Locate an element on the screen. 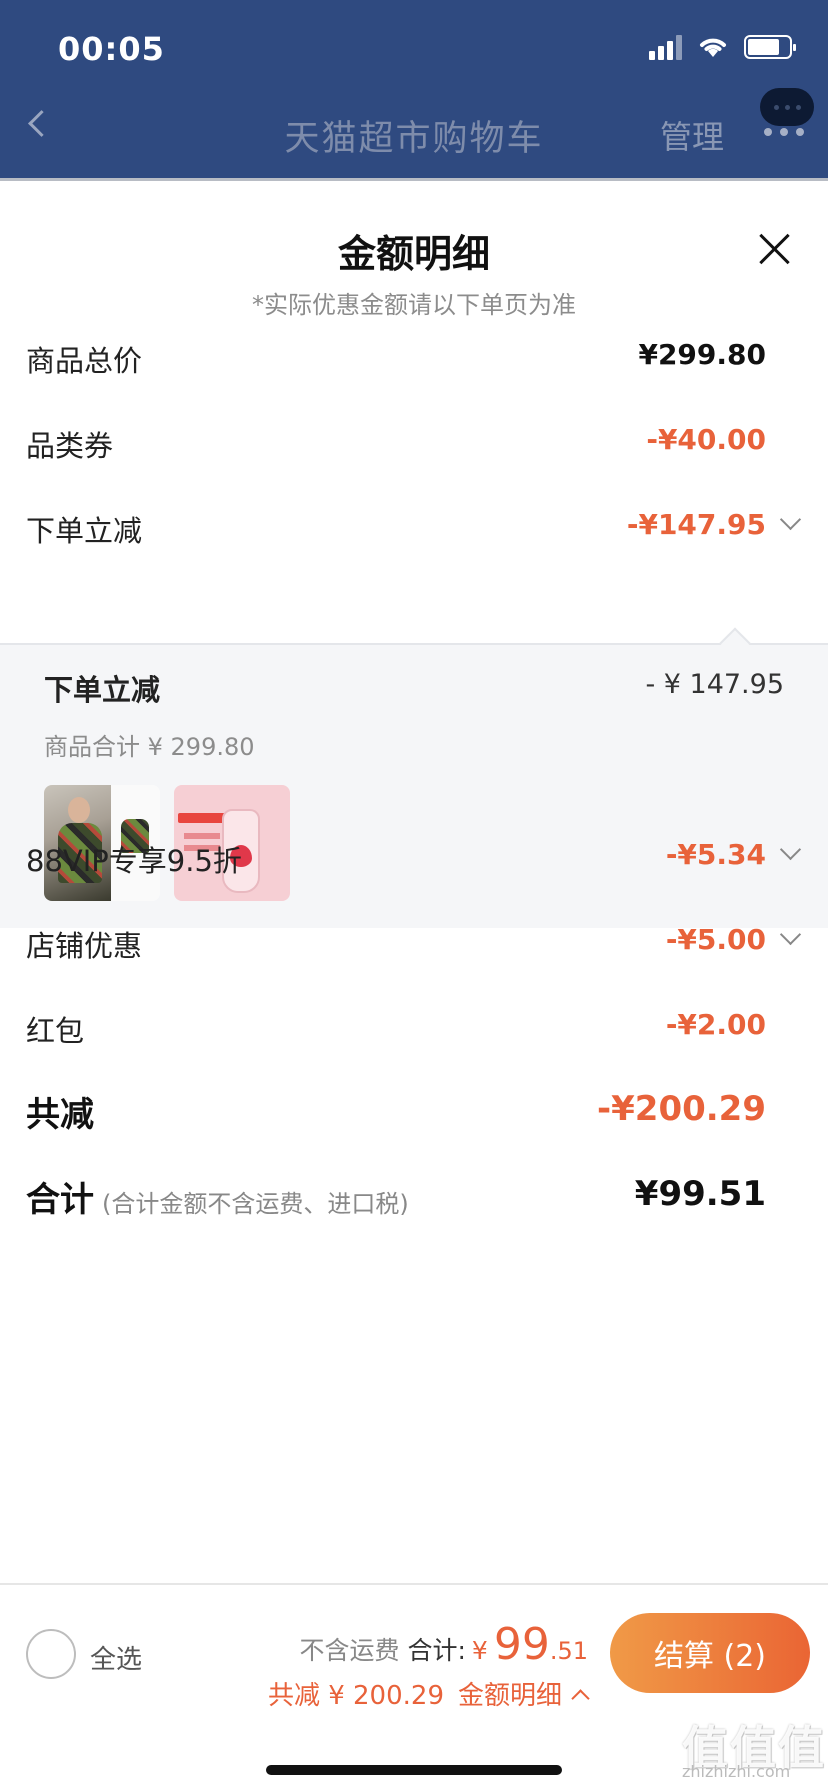 This screenshot has width=828, height=1792. row-goods-total: 商品总价 ¥299.80 is located at coordinates (416, 358).